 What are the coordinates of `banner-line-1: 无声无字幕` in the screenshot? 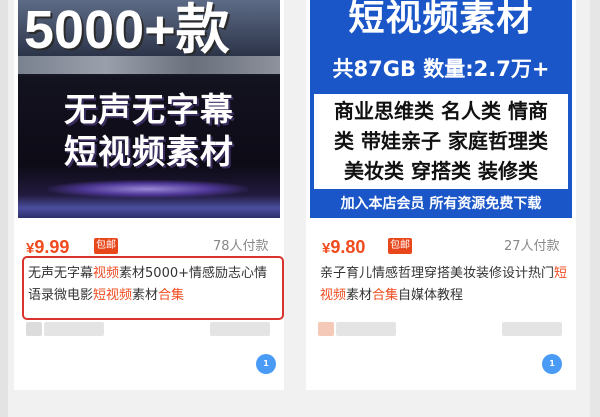 It's located at (149, 109).